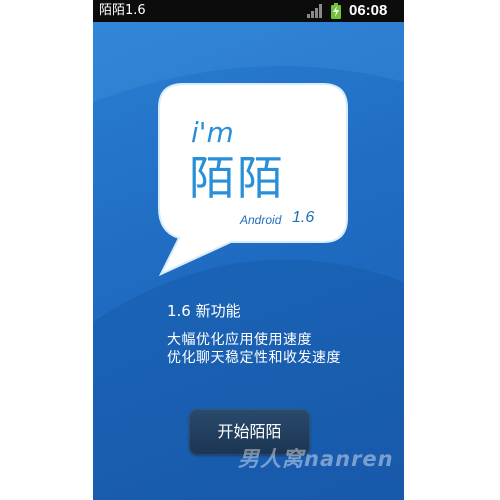  What do you see at coordinates (314, 11) in the screenshot?
I see `signal-icon` at bounding box center [314, 11].